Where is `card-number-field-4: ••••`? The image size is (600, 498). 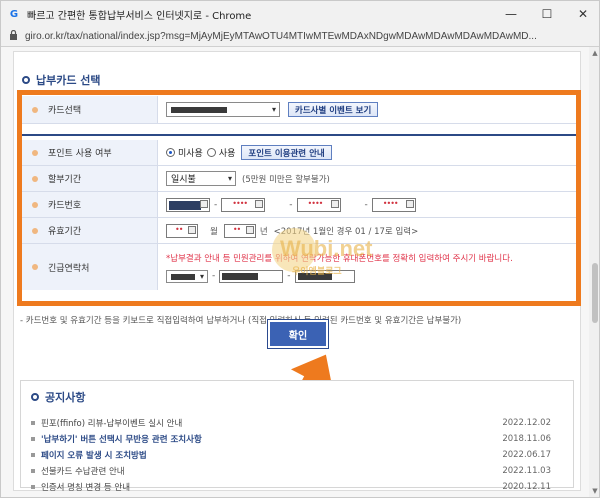
card-number-field-4: •••• is located at coordinates (393, 204).